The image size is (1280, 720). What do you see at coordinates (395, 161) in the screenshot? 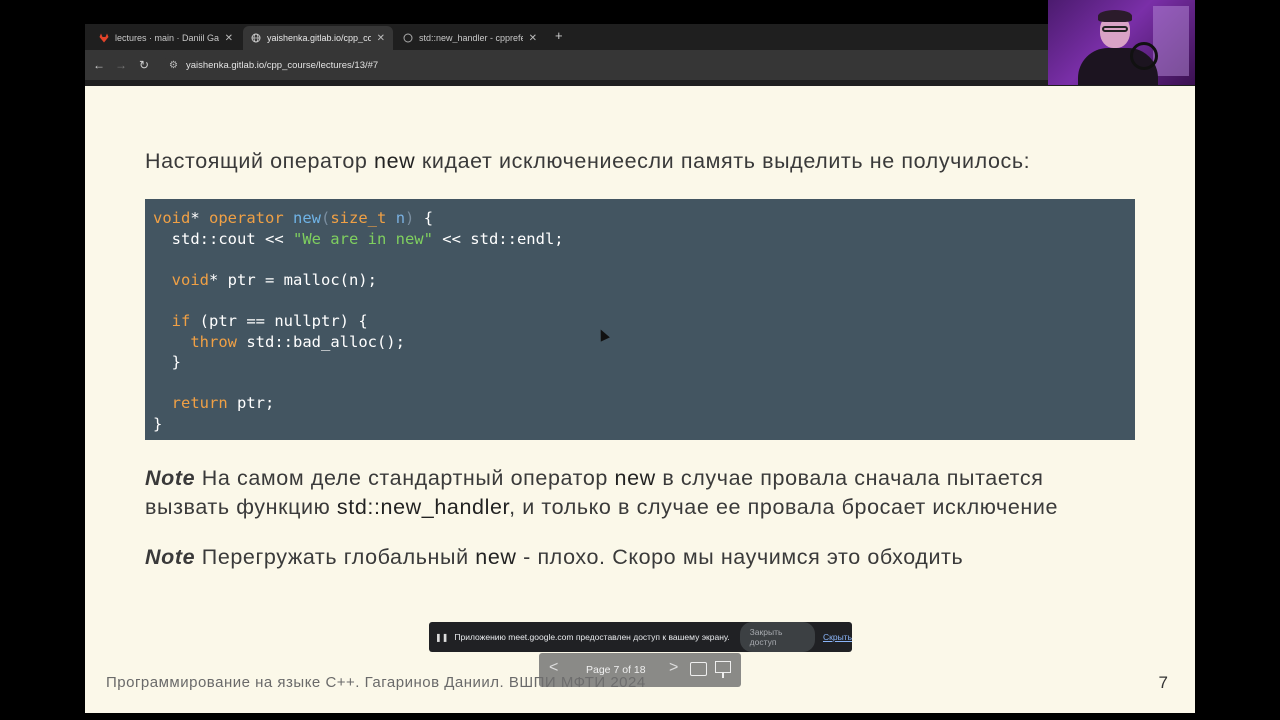
I see `keyword-new: new` at bounding box center [395, 161].